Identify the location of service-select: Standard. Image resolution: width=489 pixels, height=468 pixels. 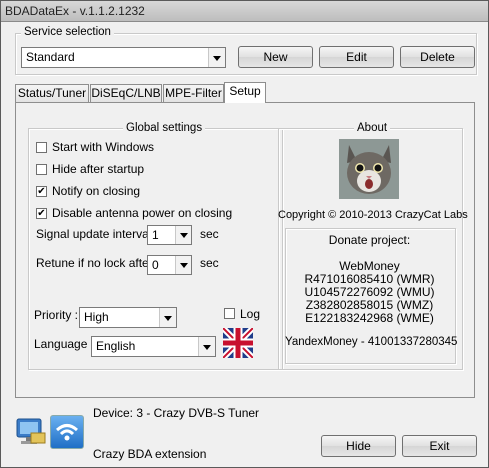
(123, 57).